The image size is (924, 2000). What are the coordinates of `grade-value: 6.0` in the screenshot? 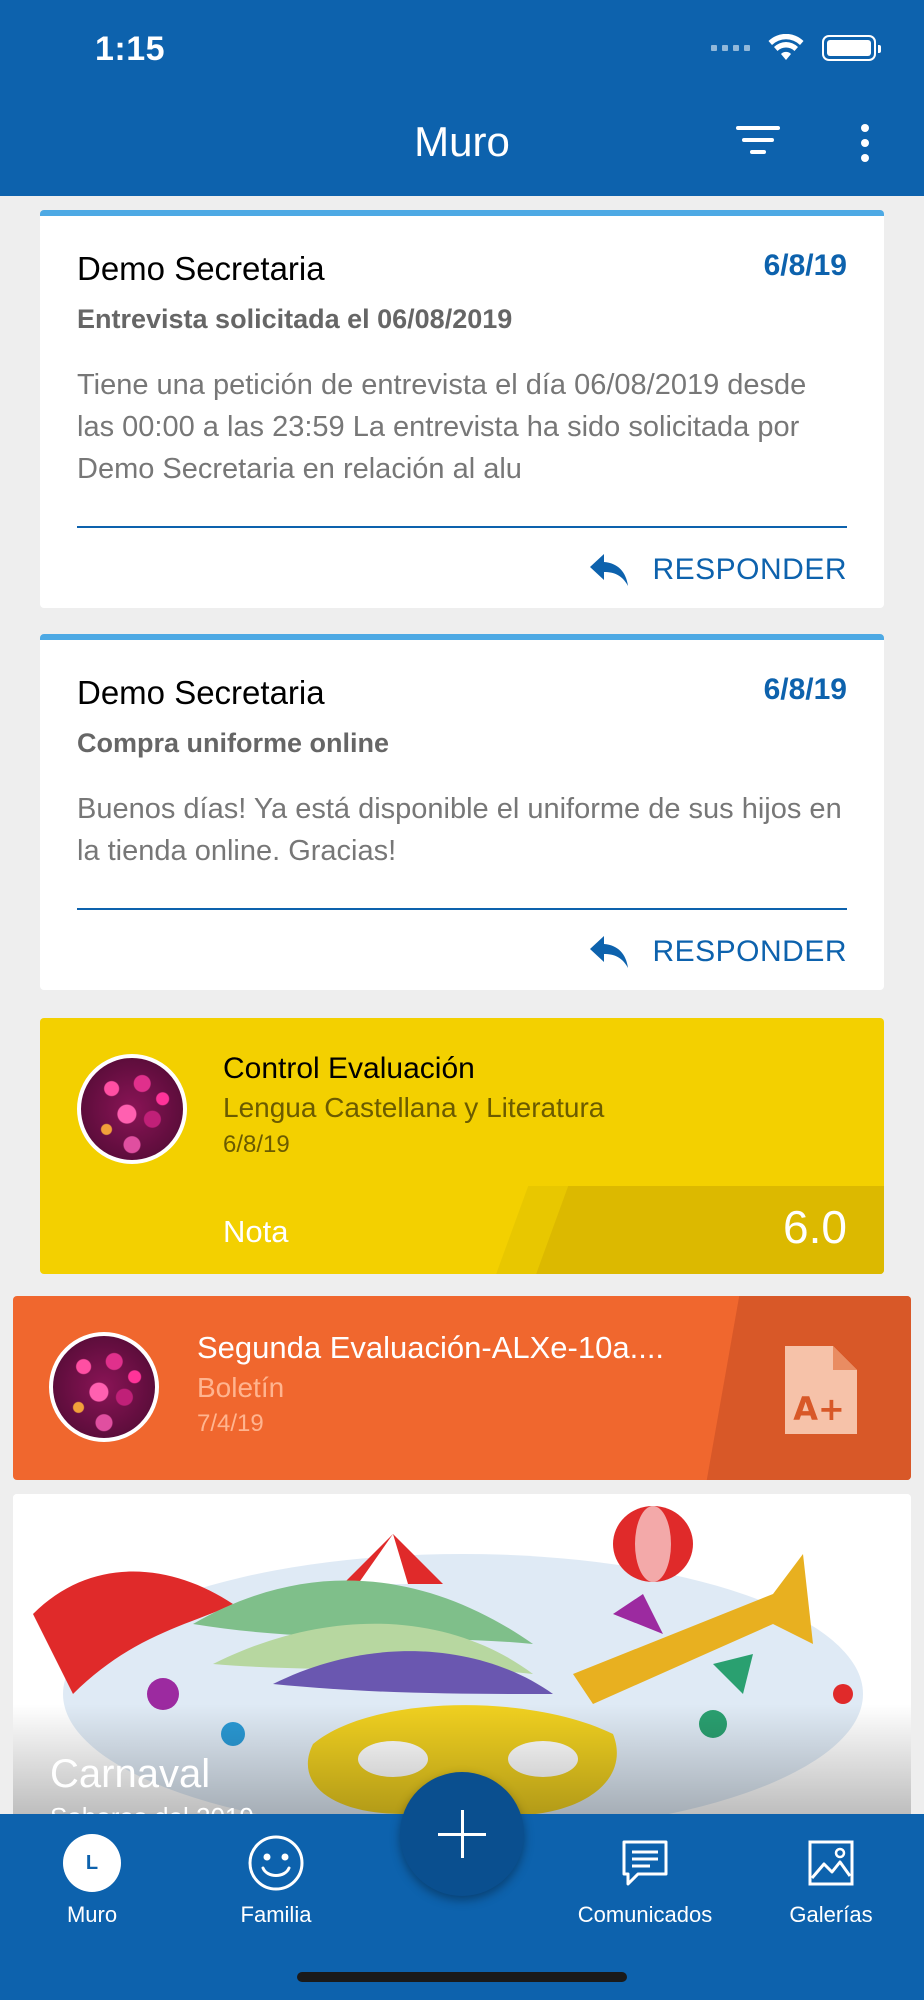 It's located at (815, 1227).